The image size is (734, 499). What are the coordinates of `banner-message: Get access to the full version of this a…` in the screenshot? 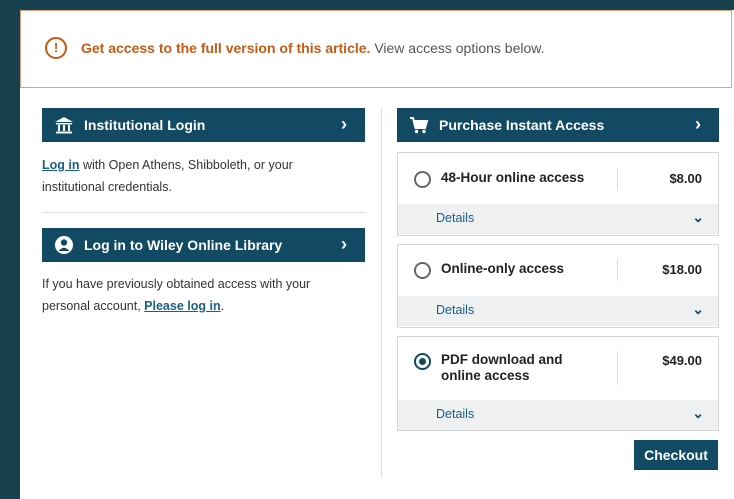 It's located at (313, 48).